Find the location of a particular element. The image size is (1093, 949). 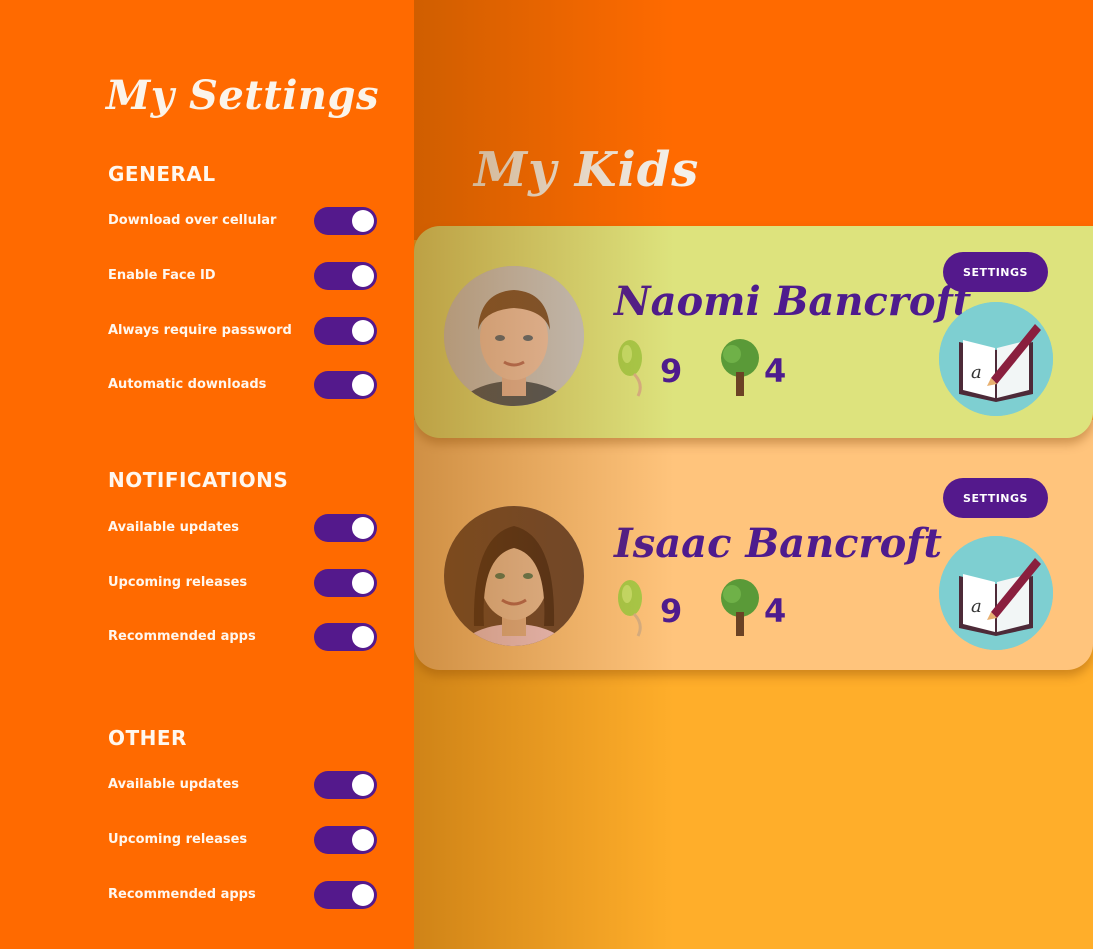

setting-label: Enable Face ID is located at coordinates (162, 275).